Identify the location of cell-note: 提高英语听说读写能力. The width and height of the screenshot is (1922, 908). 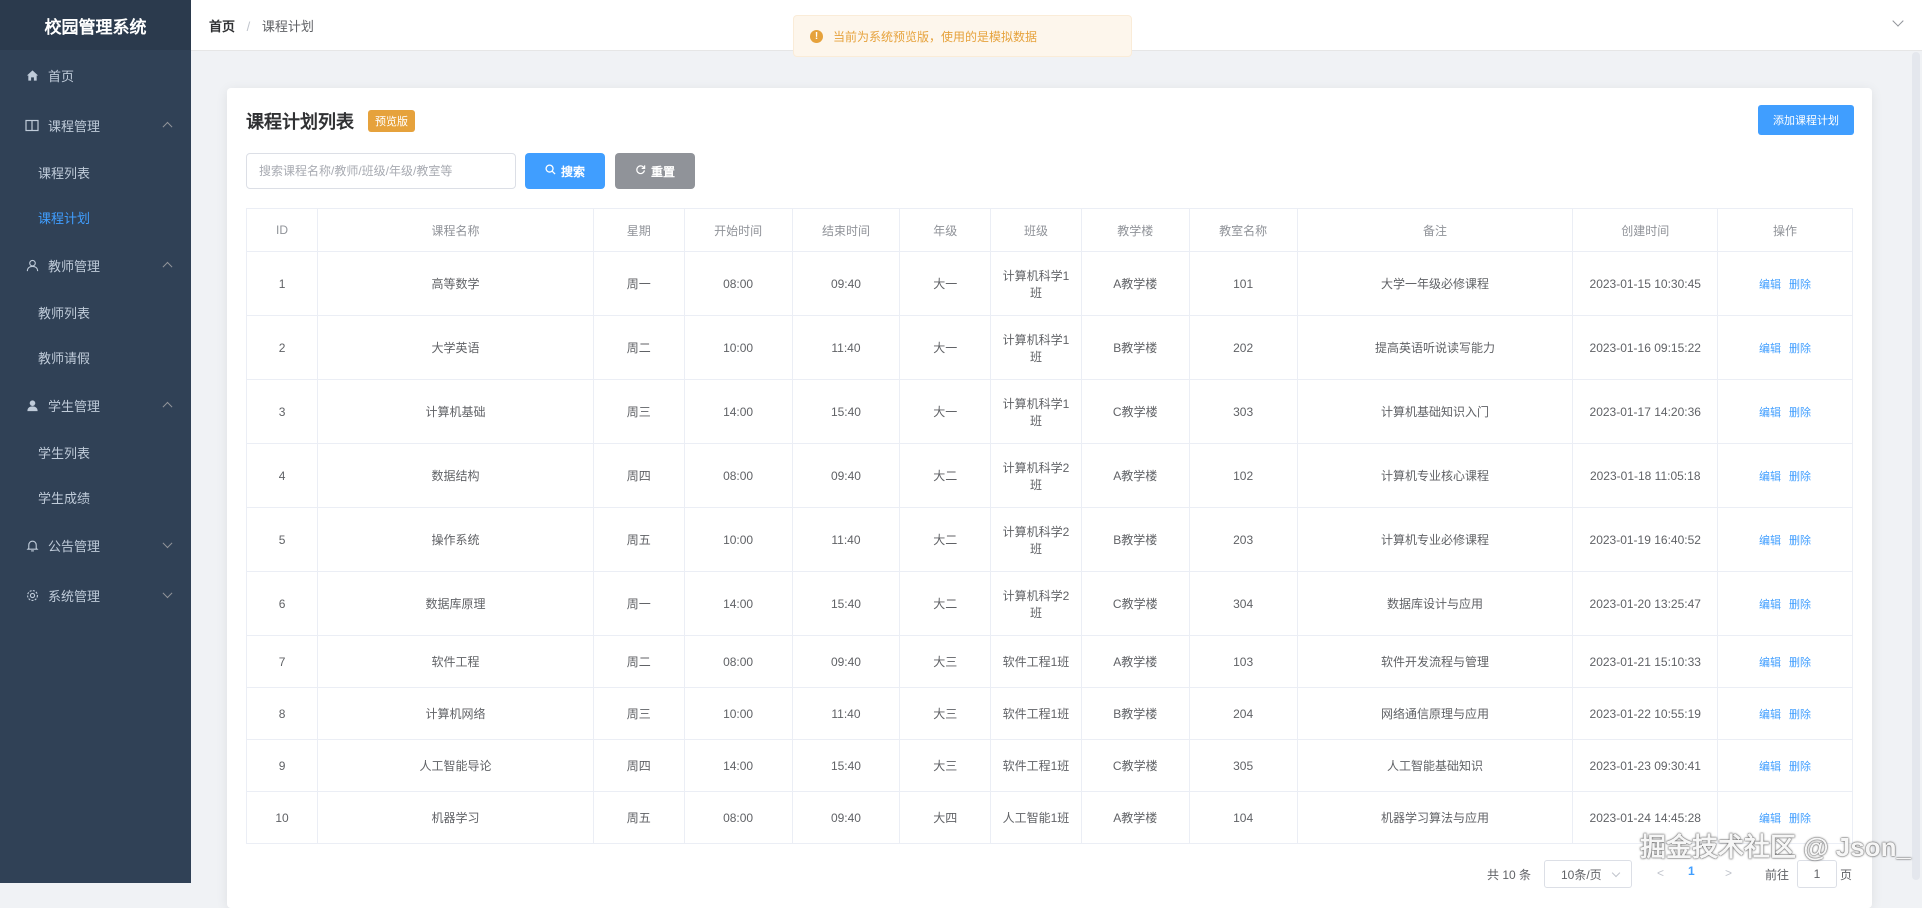
(1435, 347).